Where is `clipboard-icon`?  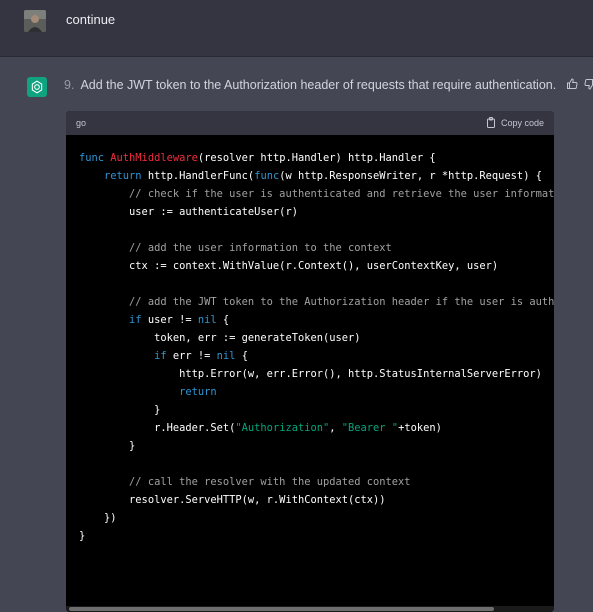
clipboard-icon is located at coordinates (491, 123).